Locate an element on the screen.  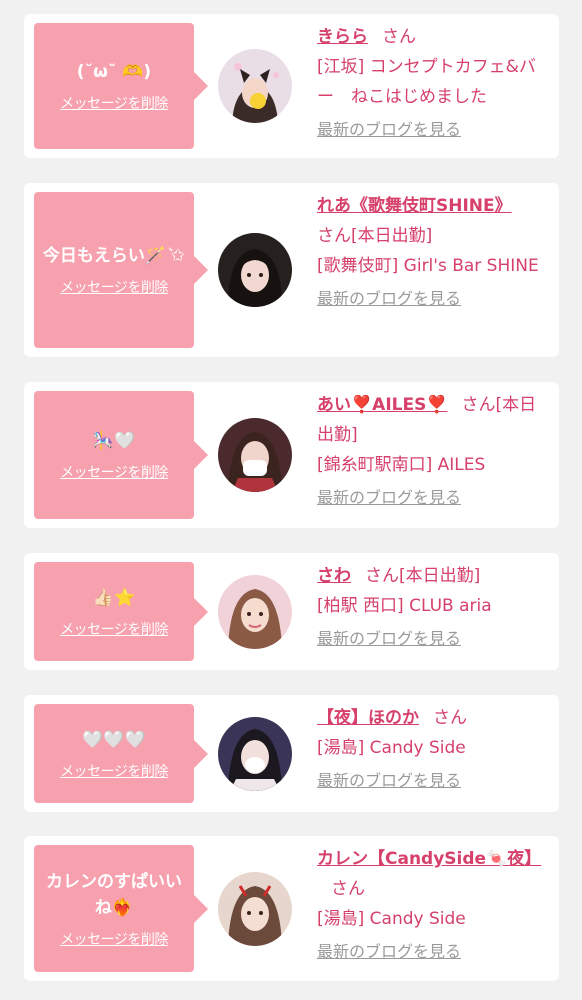
cast-area-shop: [柏駅 西口] CLUB aria is located at coordinates (404, 606).